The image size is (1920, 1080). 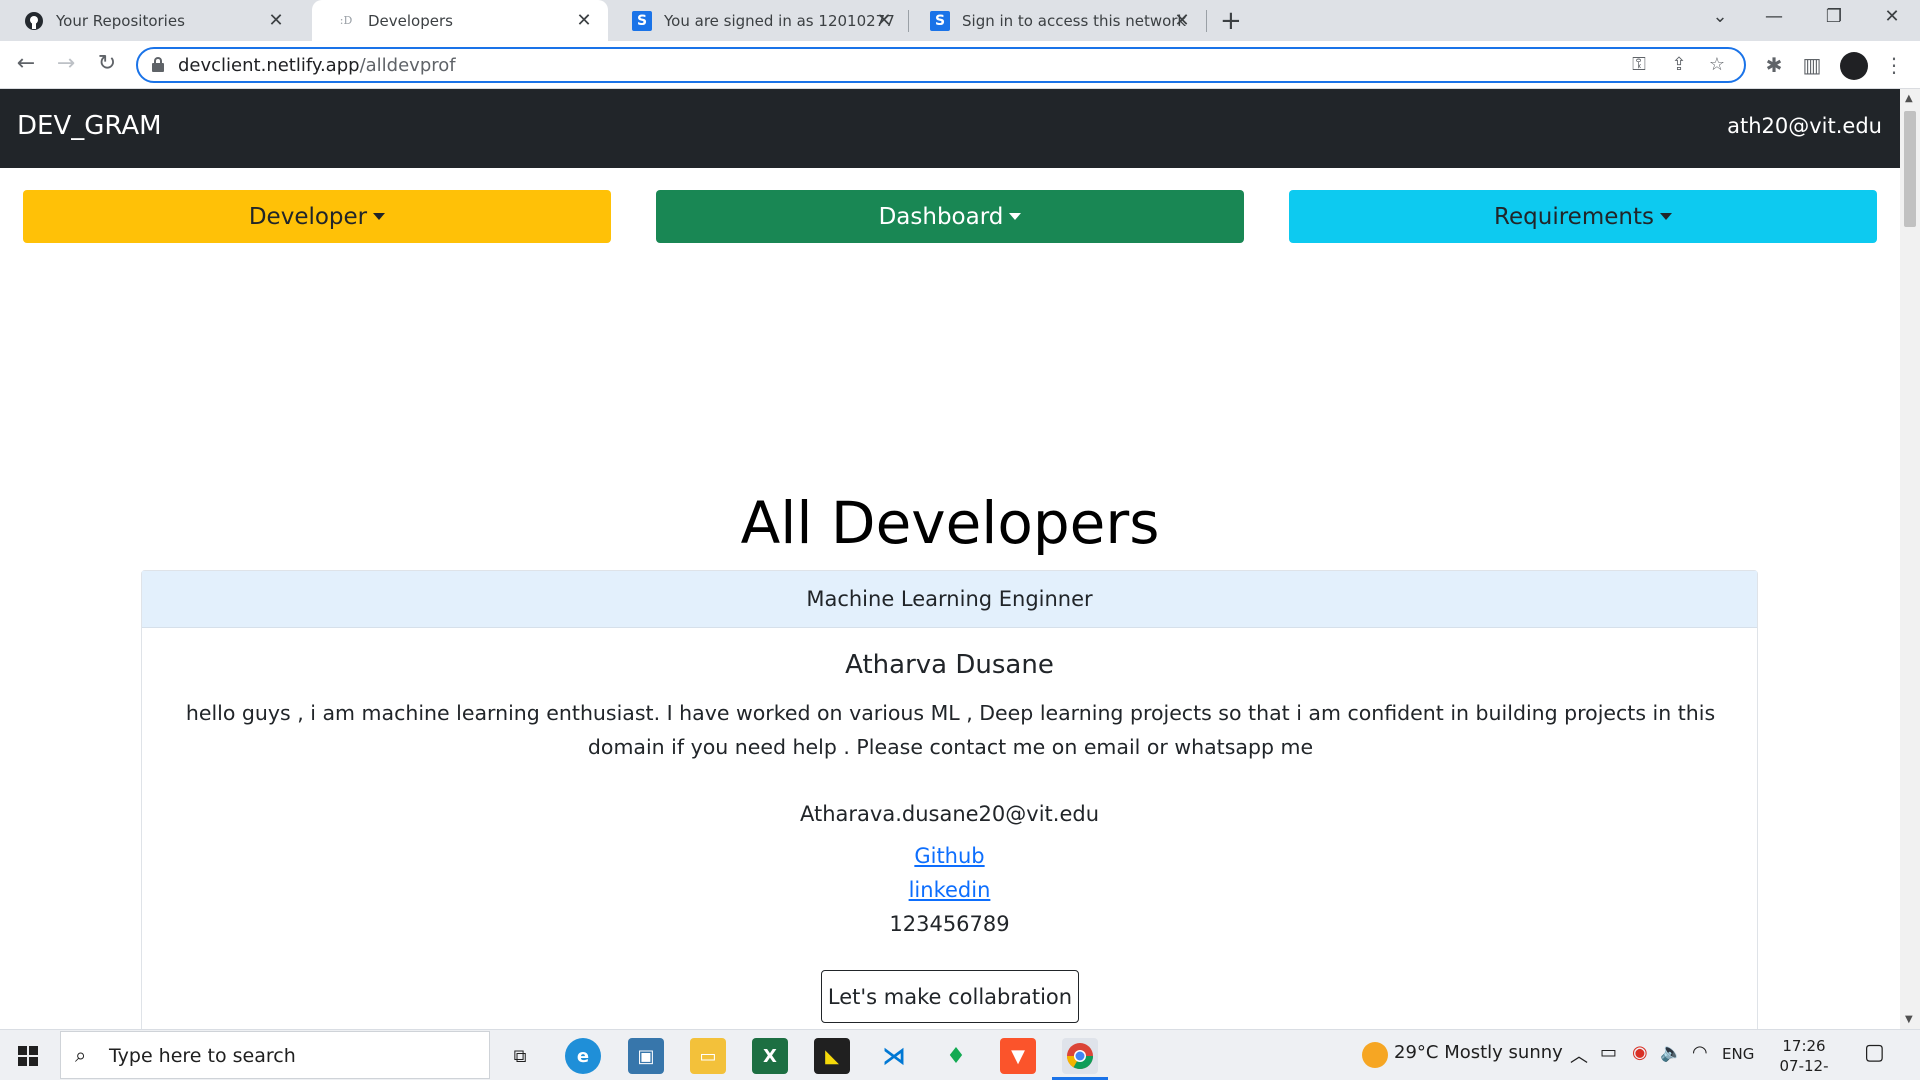 I want to click on taskbar-search-input: ⌕ Type here to search, so click(x=275, y=1055).